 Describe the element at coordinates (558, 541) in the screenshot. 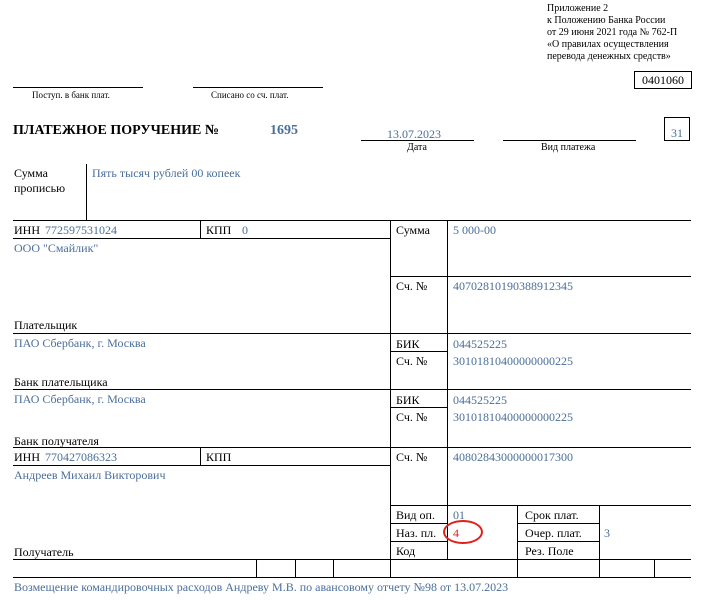

I see `priority-bottom` at that location.